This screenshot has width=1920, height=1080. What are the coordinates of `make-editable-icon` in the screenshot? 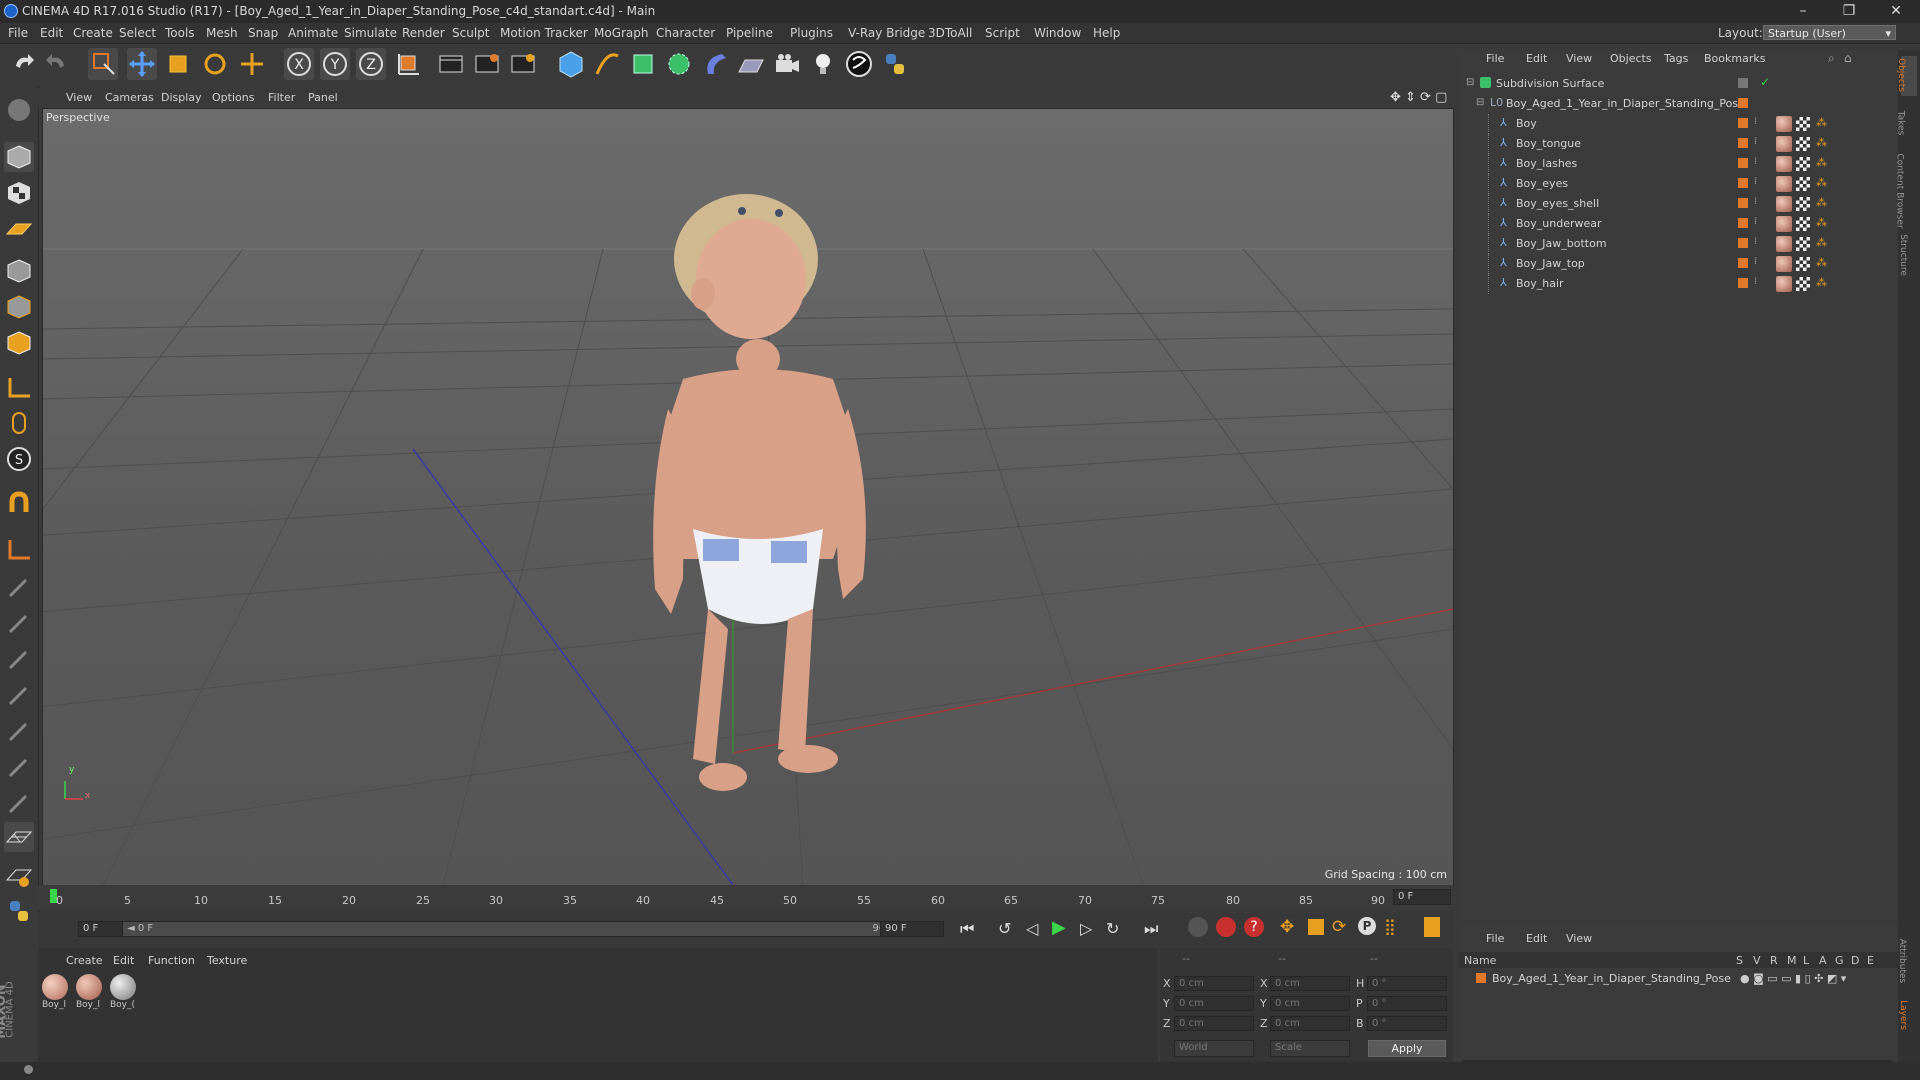 It's located at (19, 110).